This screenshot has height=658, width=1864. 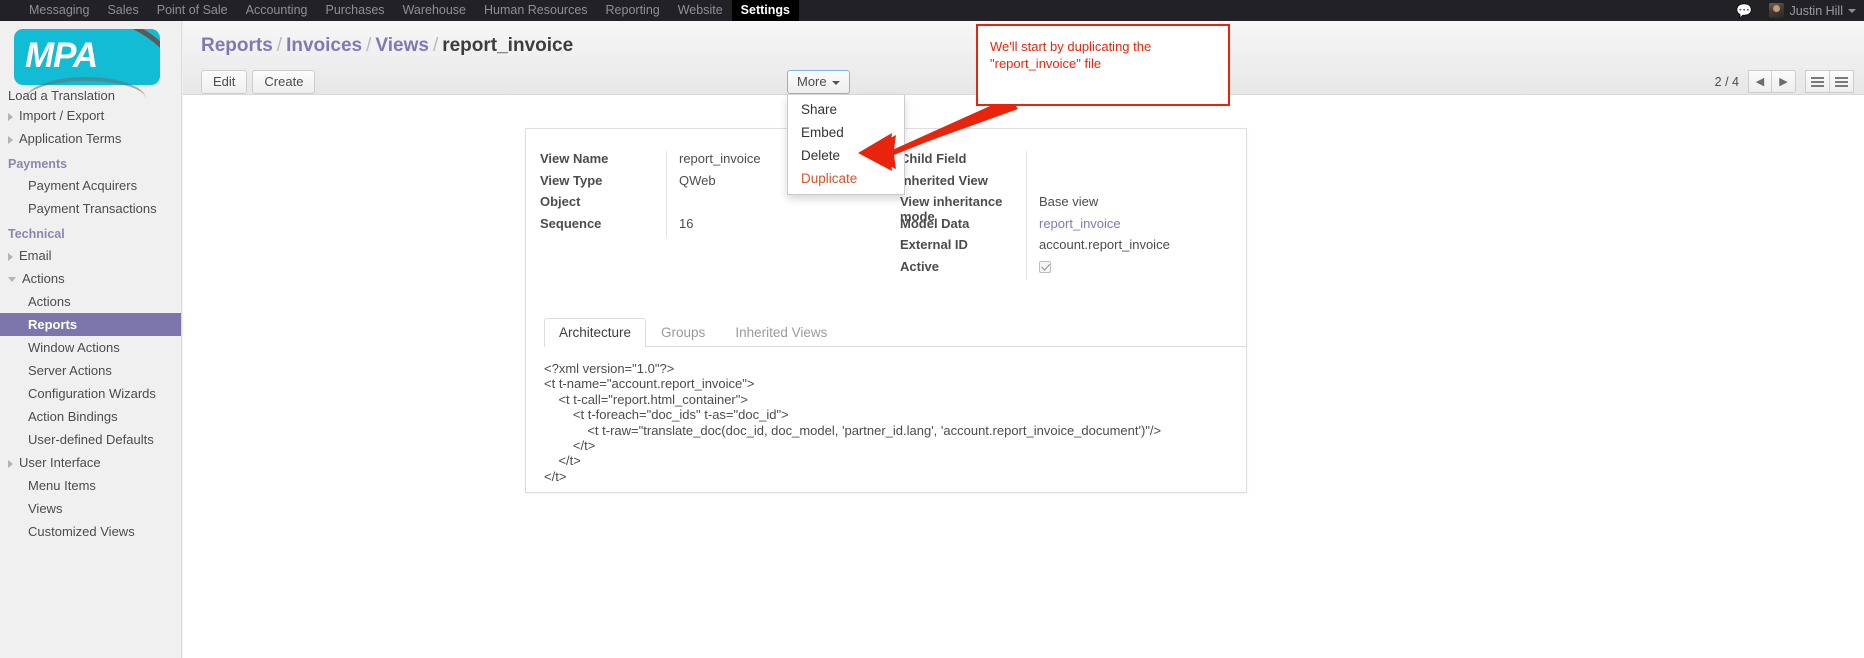 What do you see at coordinates (90, 55) in the screenshot?
I see `logo: MPA` at bounding box center [90, 55].